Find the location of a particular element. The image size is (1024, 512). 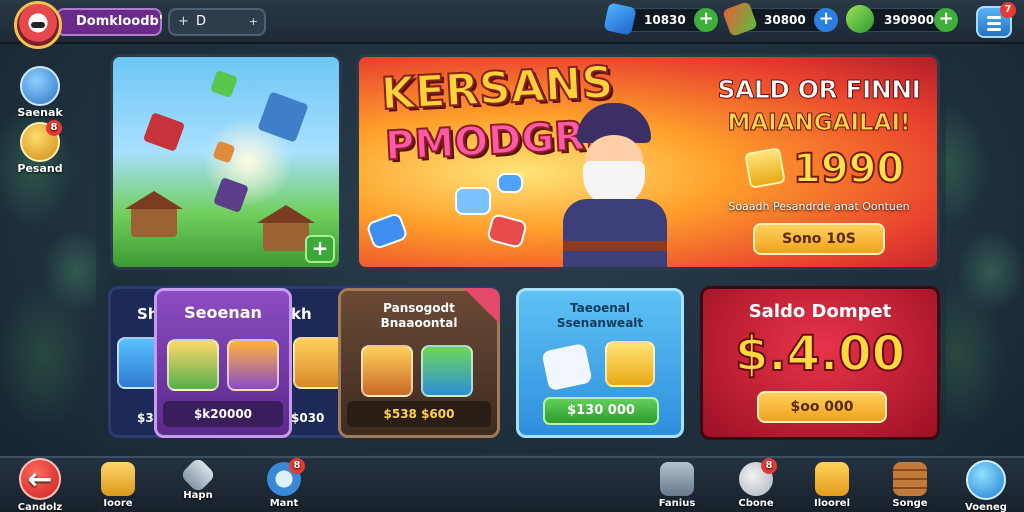

card-price: $k20000 is located at coordinates (223, 414).